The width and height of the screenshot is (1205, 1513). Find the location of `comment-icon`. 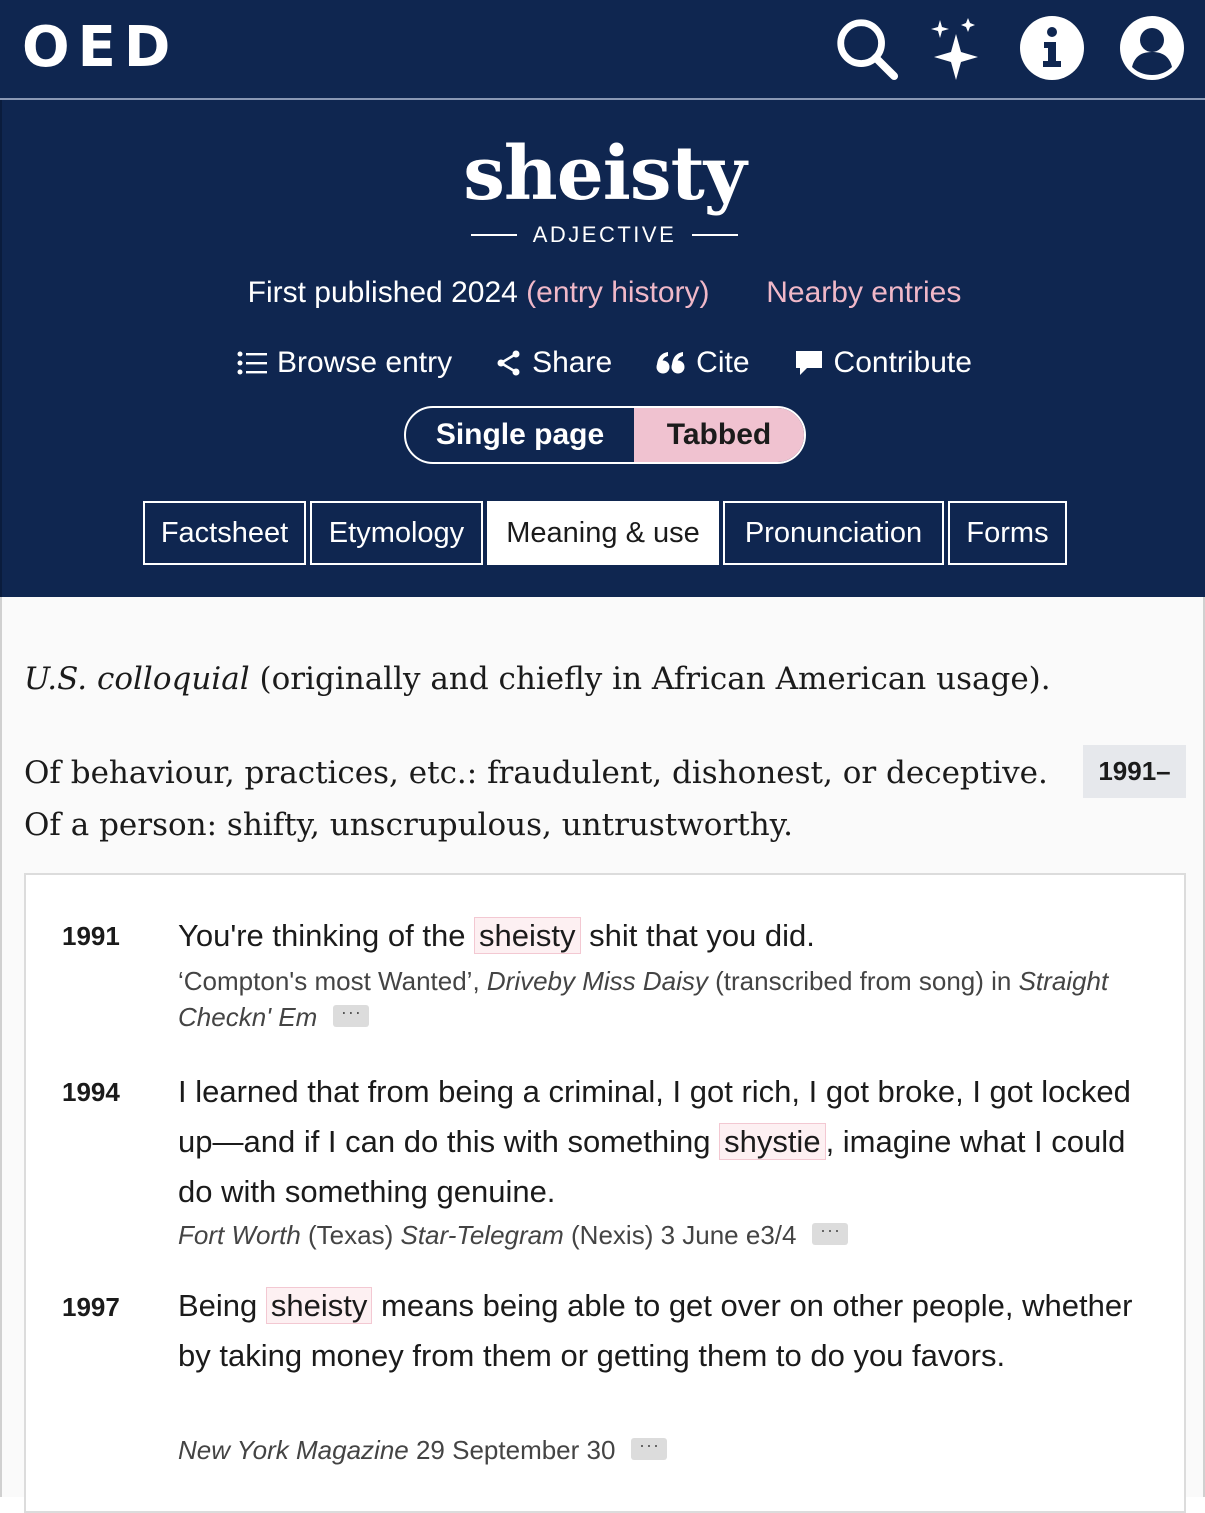

comment-icon is located at coordinates (808, 363).